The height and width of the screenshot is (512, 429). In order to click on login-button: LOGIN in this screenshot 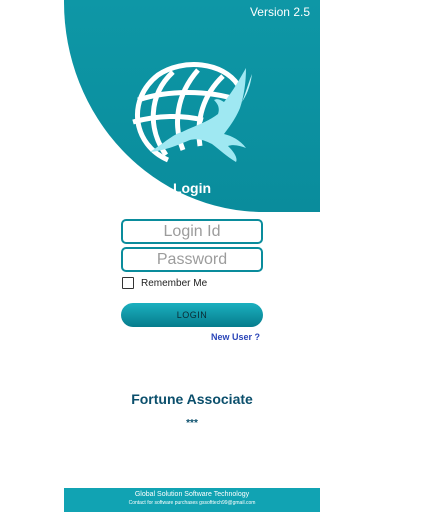, I will do `click(192, 315)`.